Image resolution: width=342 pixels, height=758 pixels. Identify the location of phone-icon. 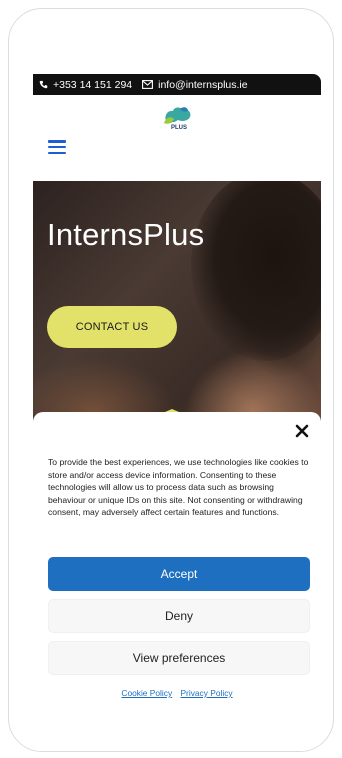
(43, 84).